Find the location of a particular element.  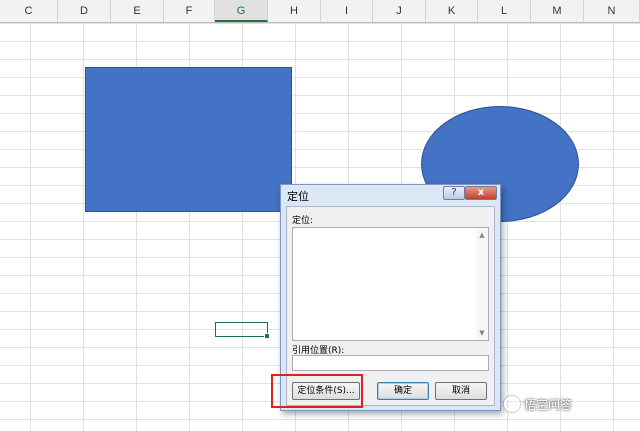

close-button: x is located at coordinates (481, 193).